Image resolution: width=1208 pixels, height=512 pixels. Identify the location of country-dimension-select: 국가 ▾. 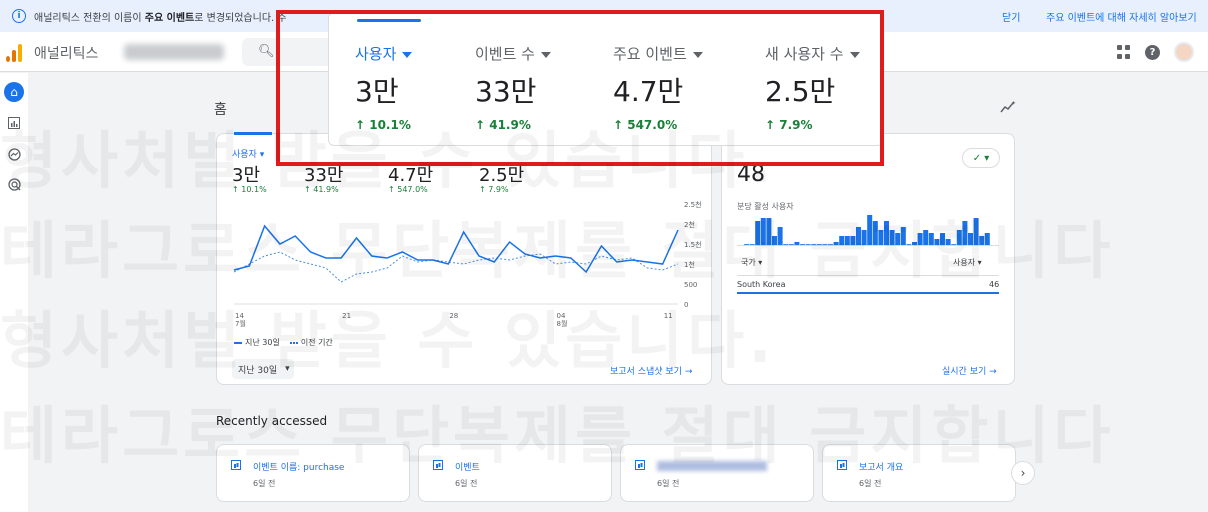
(751, 262).